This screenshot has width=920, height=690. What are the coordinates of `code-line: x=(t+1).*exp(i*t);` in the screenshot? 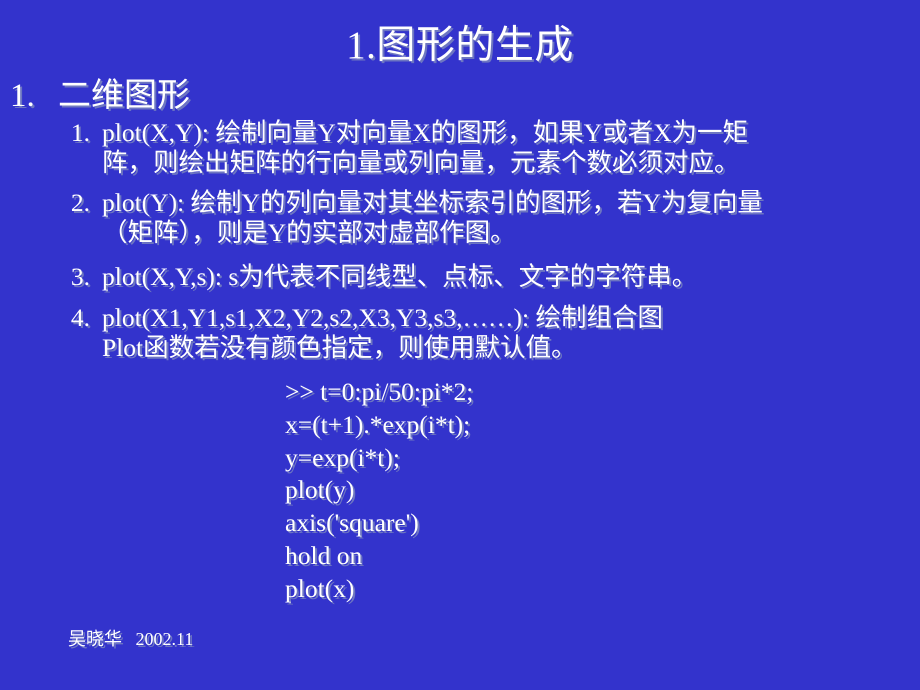 It's located at (378, 424).